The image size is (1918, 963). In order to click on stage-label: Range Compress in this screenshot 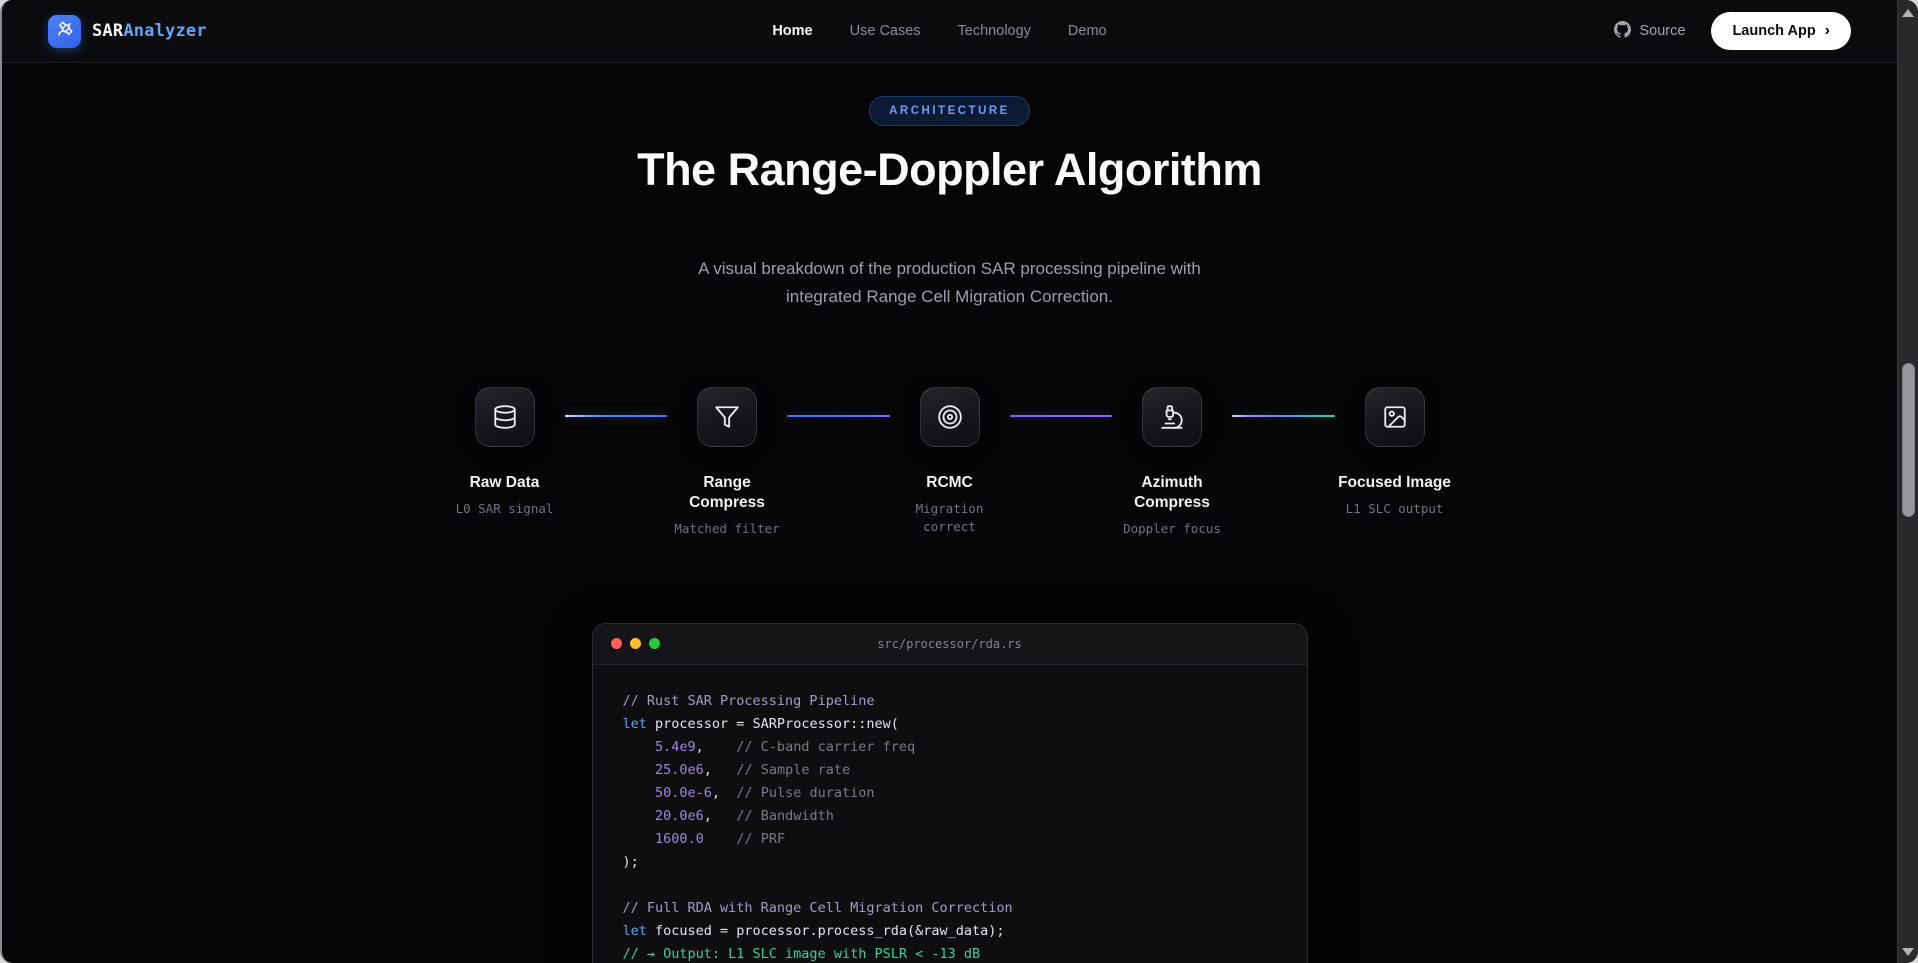, I will do `click(727, 493)`.